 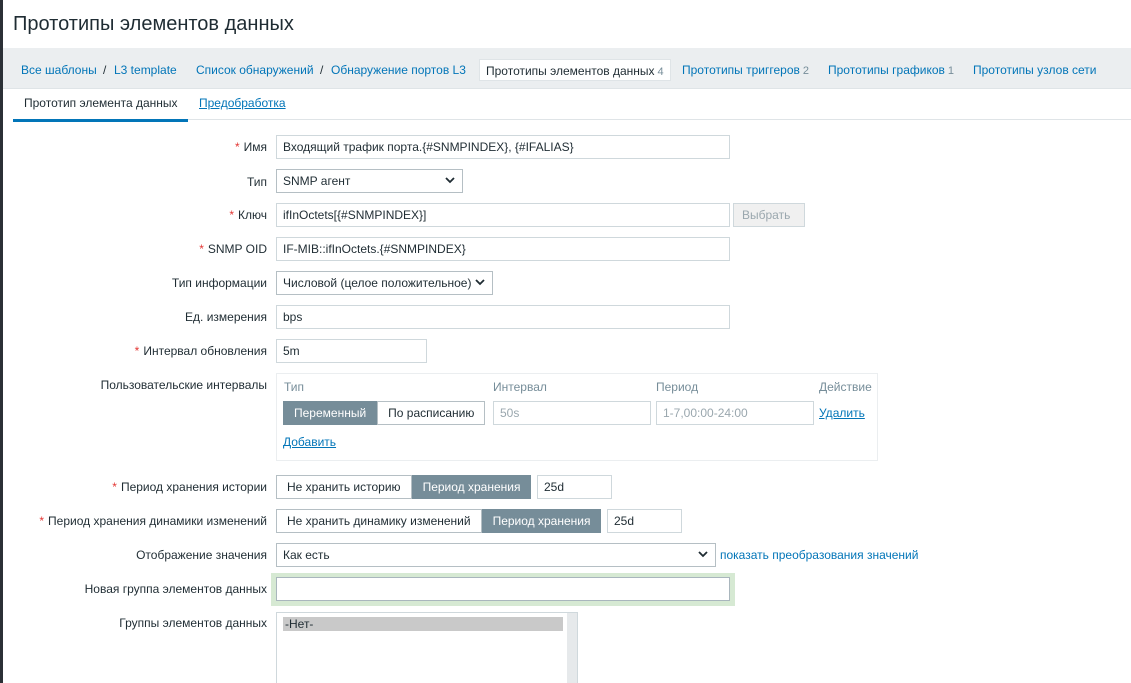 What do you see at coordinates (845, 387) in the screenshot?
I see `col-action-header: Действие` at bounding box center [845, 387].